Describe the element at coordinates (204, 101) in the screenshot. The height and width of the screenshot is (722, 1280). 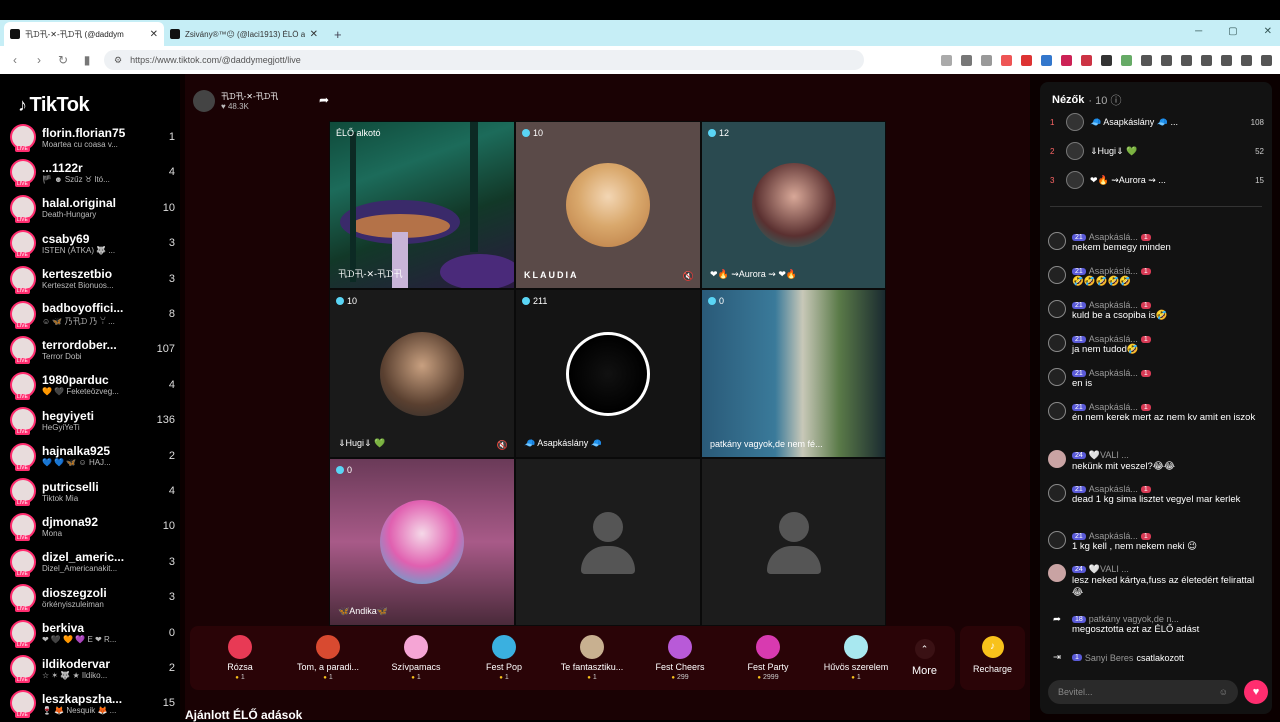
I see `host-avatar` at that location.